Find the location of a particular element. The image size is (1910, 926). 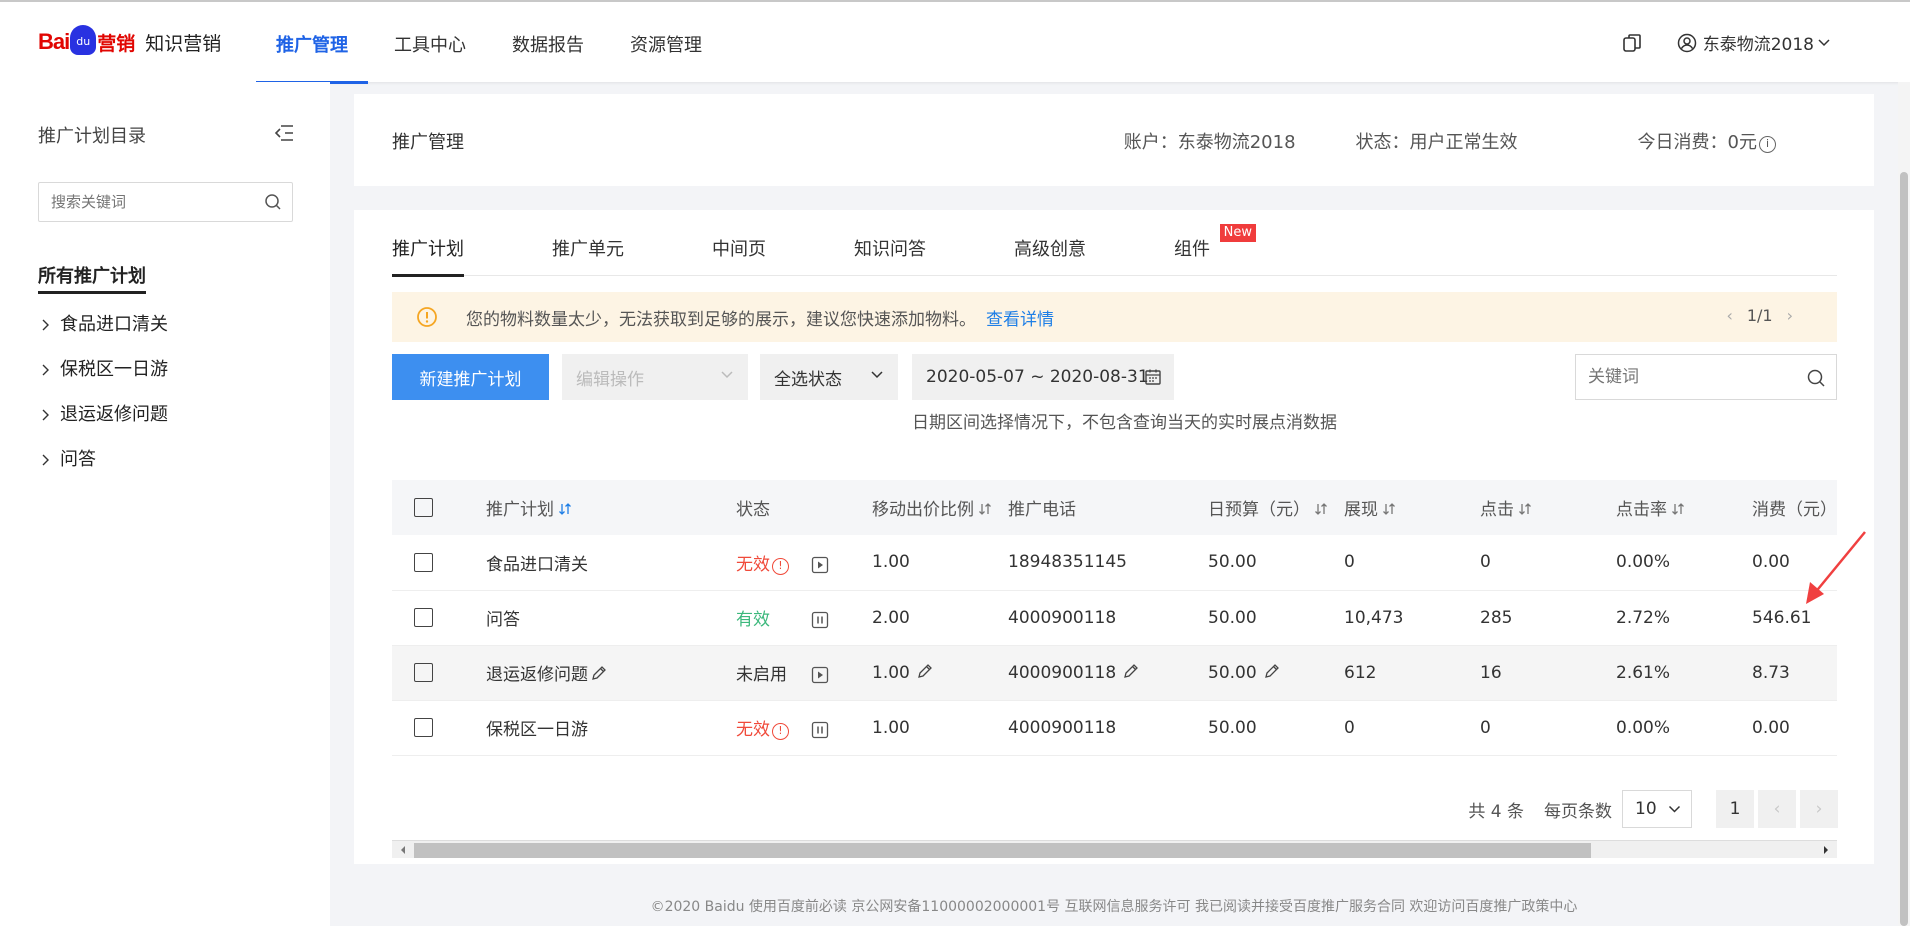

scroll-right-icon is located at coordinates (1826, 850).